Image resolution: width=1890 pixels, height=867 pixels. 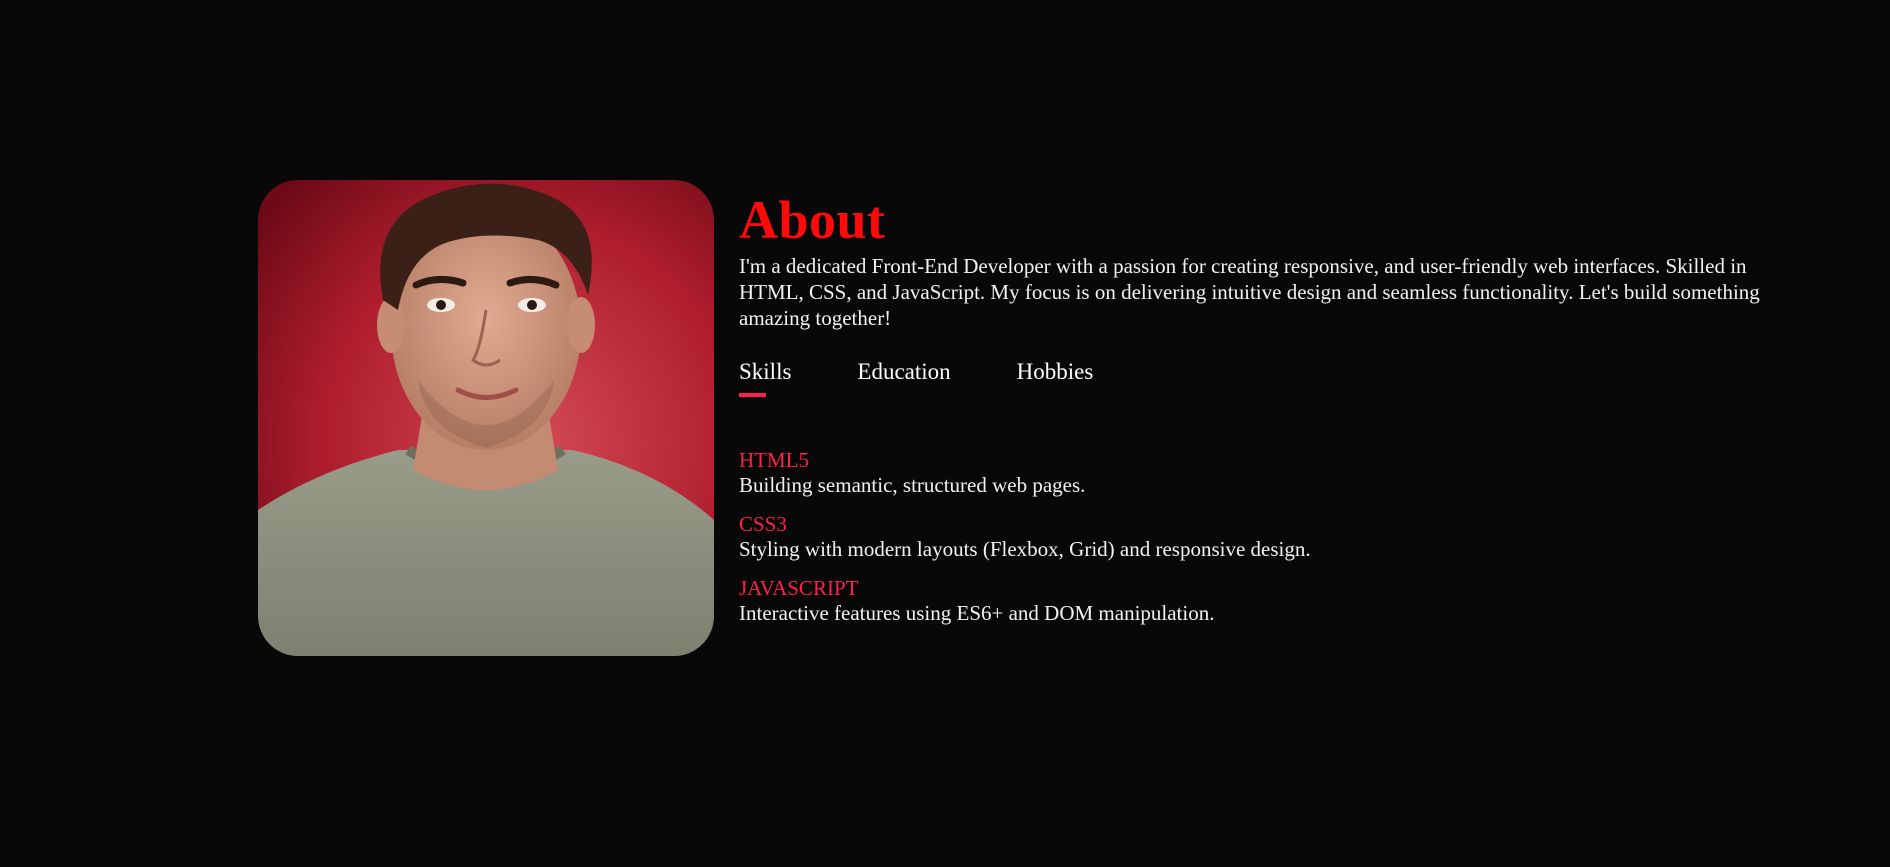 What do you see at coordinates (903, 378) in the screenshot?
I see `tab-education: Education` at bounding box center [903, 378].